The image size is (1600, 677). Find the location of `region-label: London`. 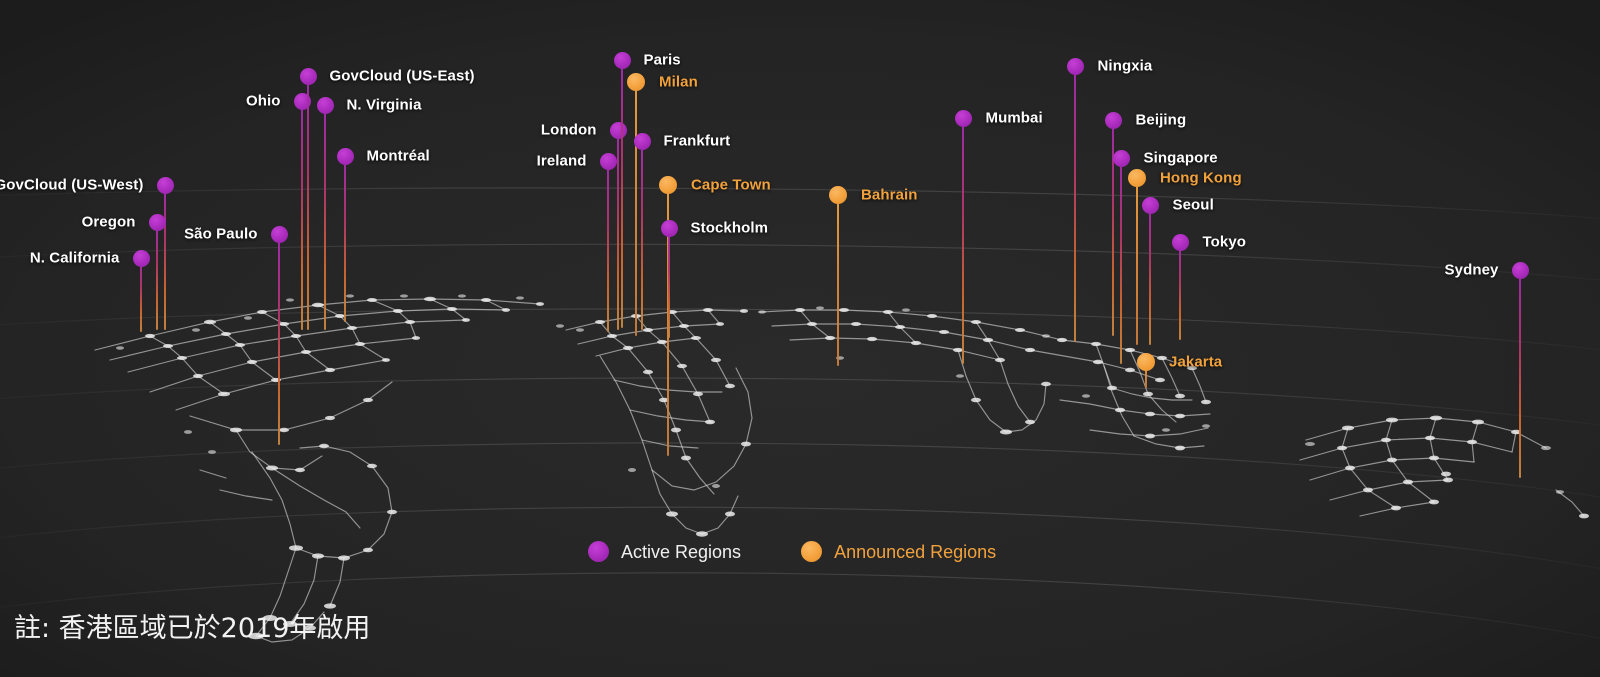

region-label: London is located at coordinates (568, 130).